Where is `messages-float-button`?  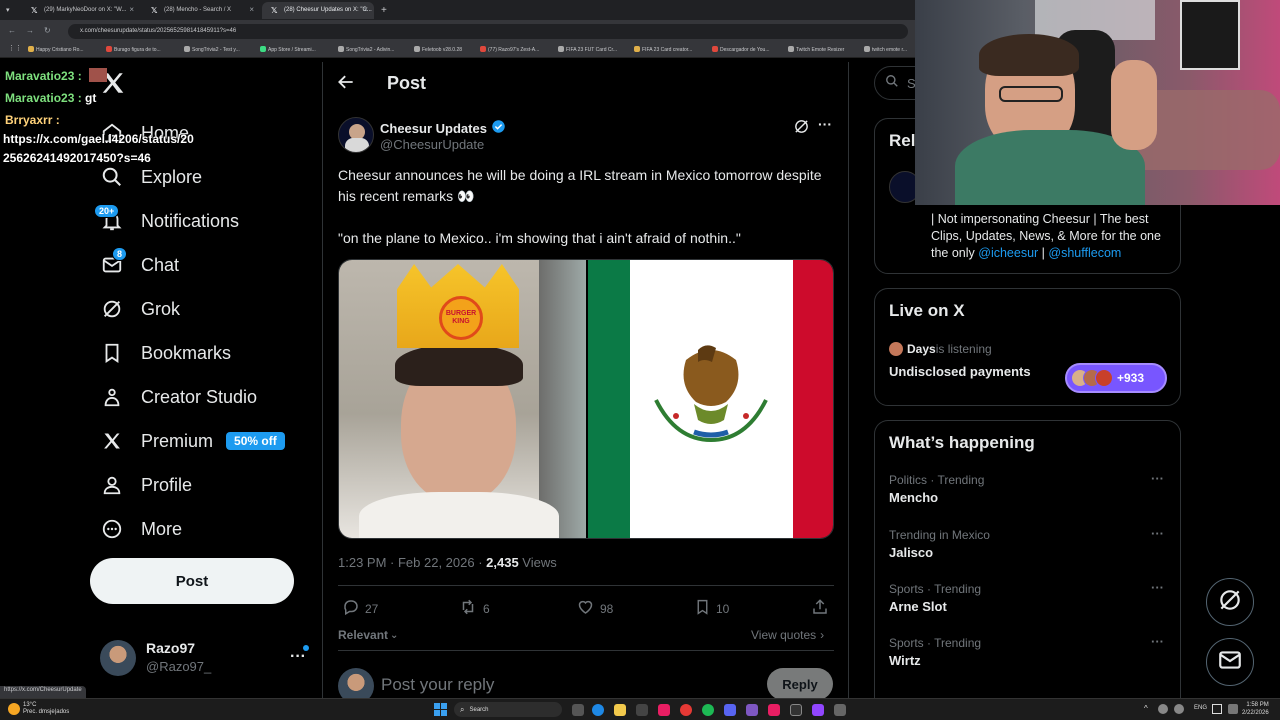 messages-float-button is located at coordinates (1230, 662).